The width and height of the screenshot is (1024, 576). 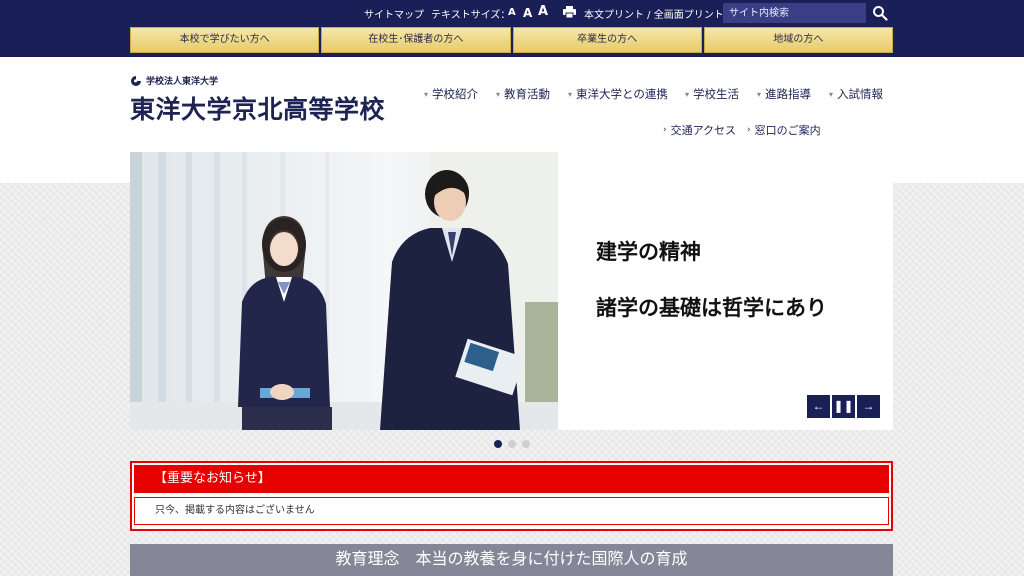 I want to click on nav-item-education: ▾ 教育活動, so click(x=523, y=94).